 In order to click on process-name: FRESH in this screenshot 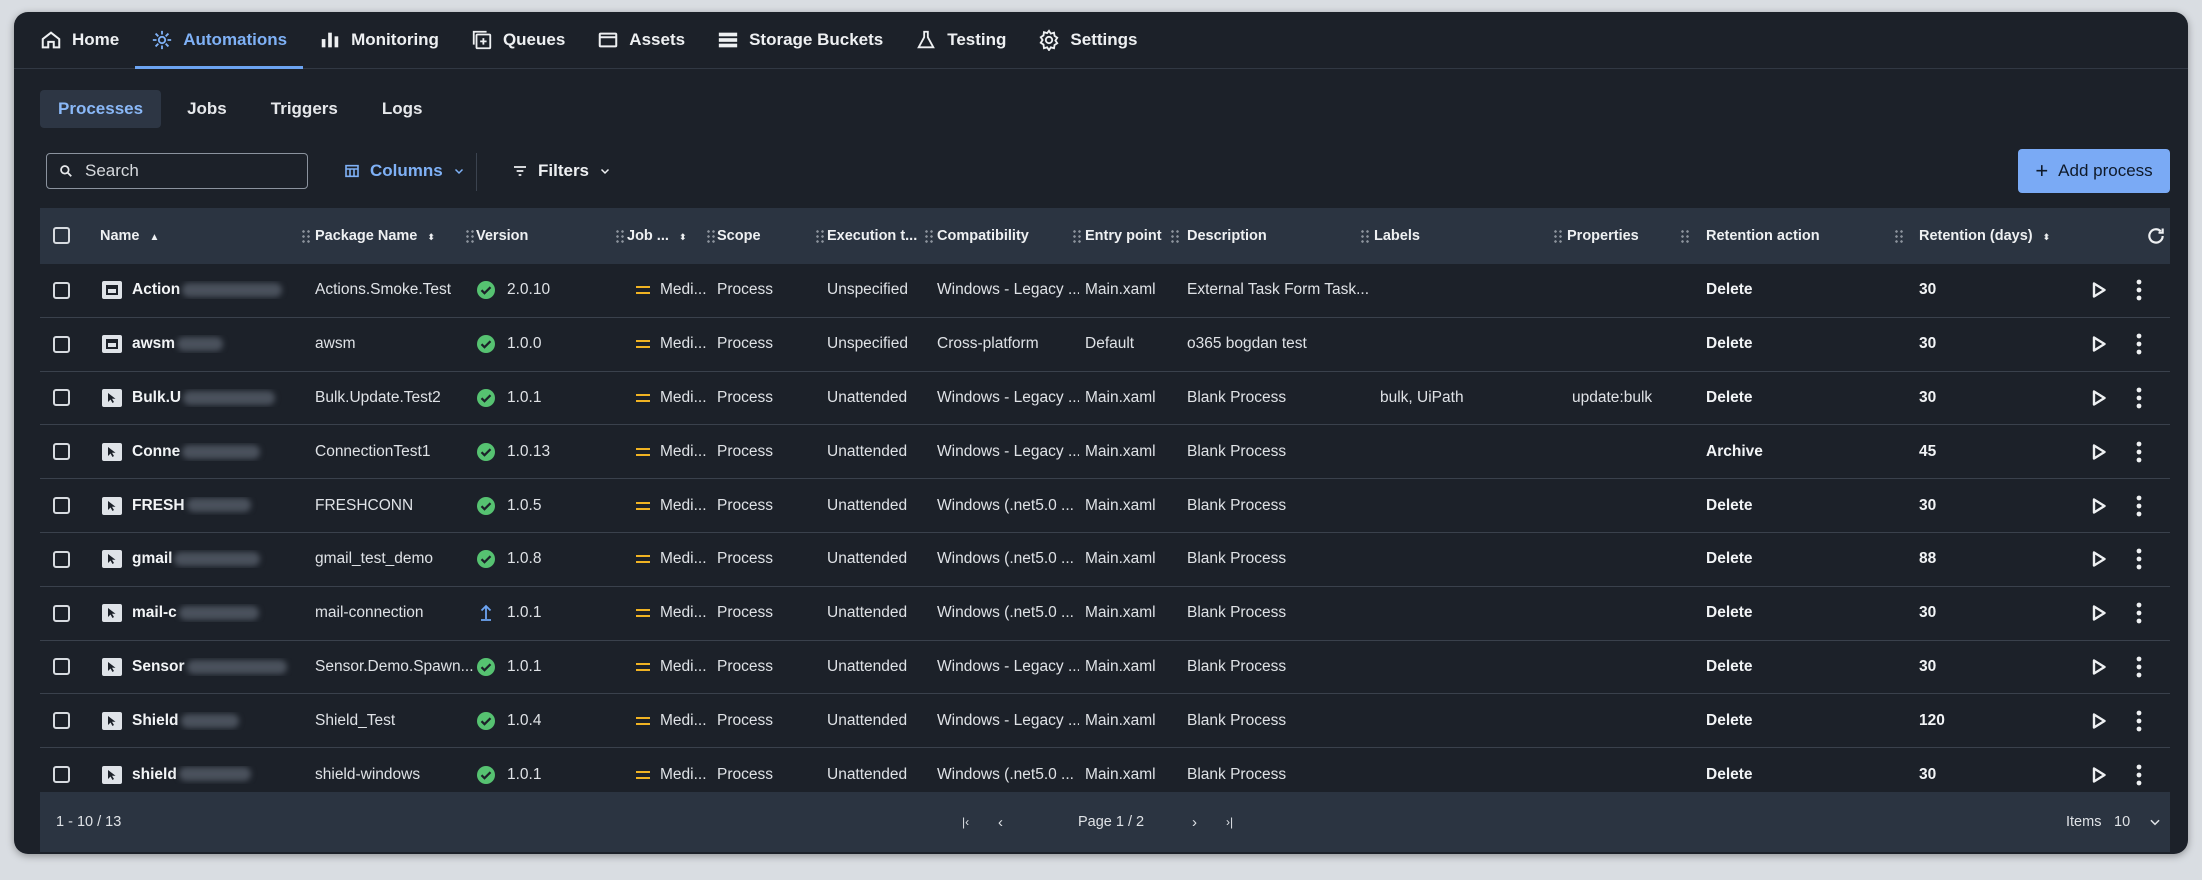, I will do `click(212, 506)`.